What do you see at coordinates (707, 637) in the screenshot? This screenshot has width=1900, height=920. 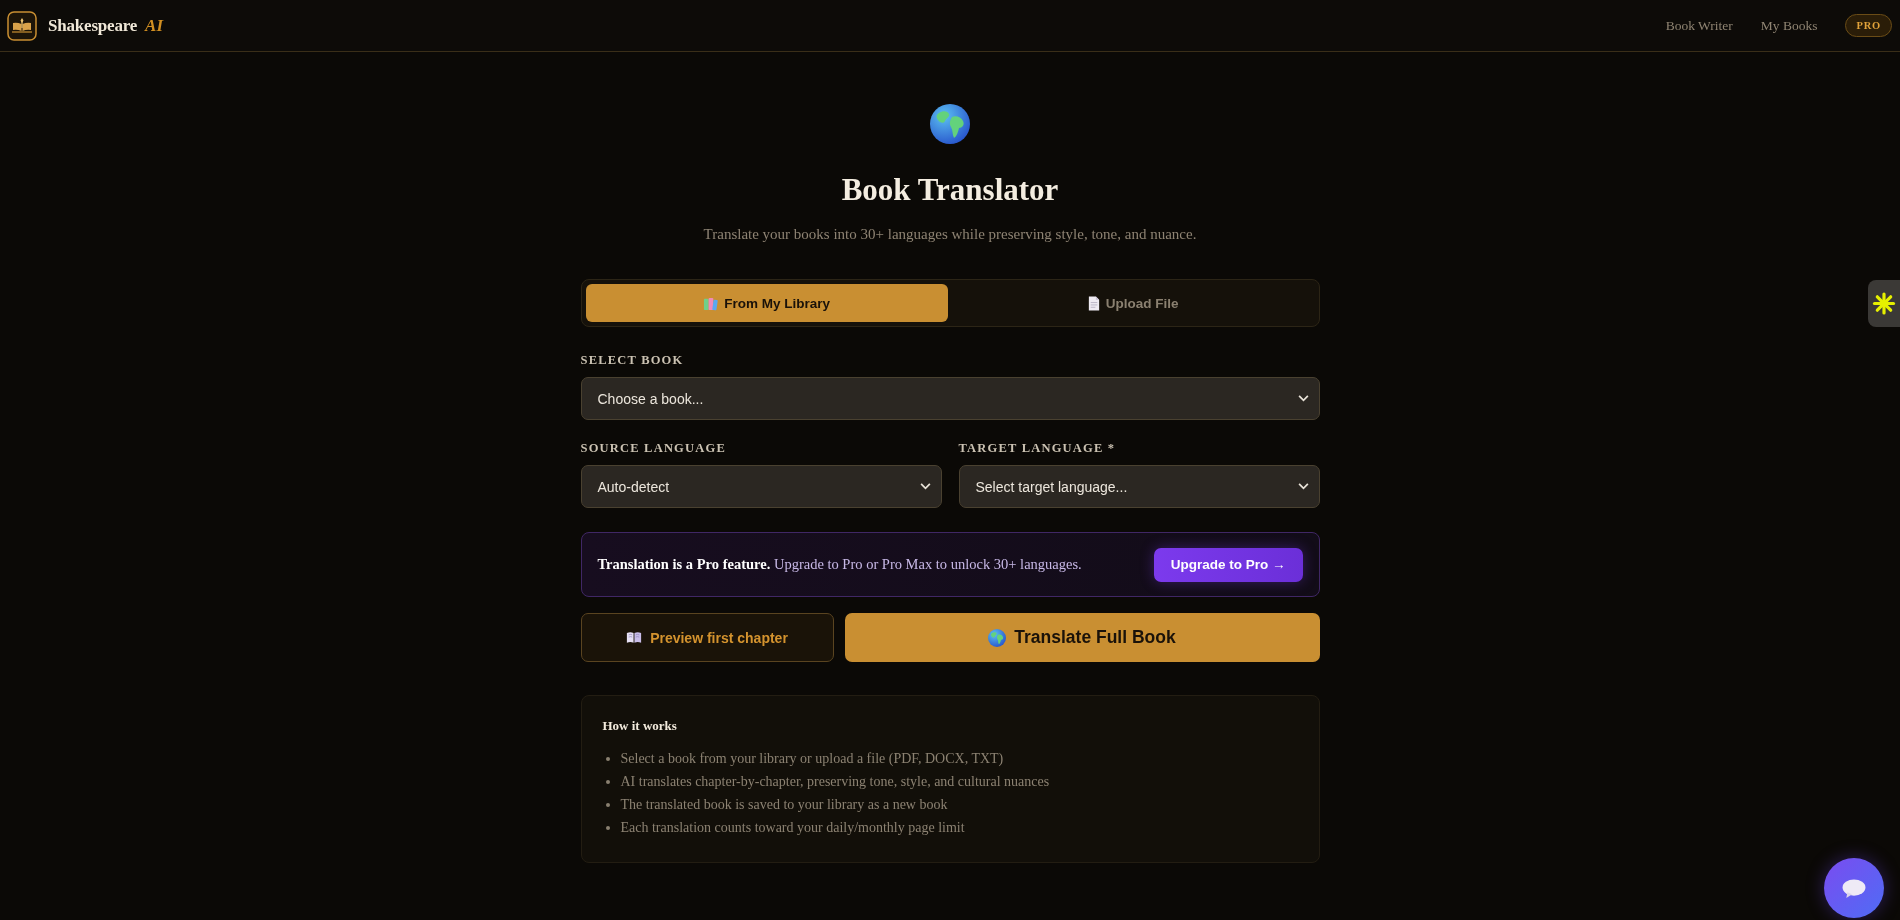 I see `preview-button: Preview first chapter` at bounding box center [707, 637].